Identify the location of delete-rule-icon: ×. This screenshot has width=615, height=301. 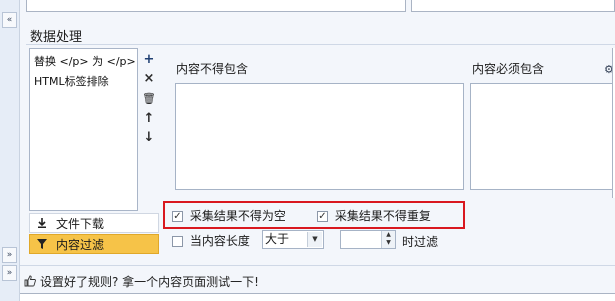
(149, 79).